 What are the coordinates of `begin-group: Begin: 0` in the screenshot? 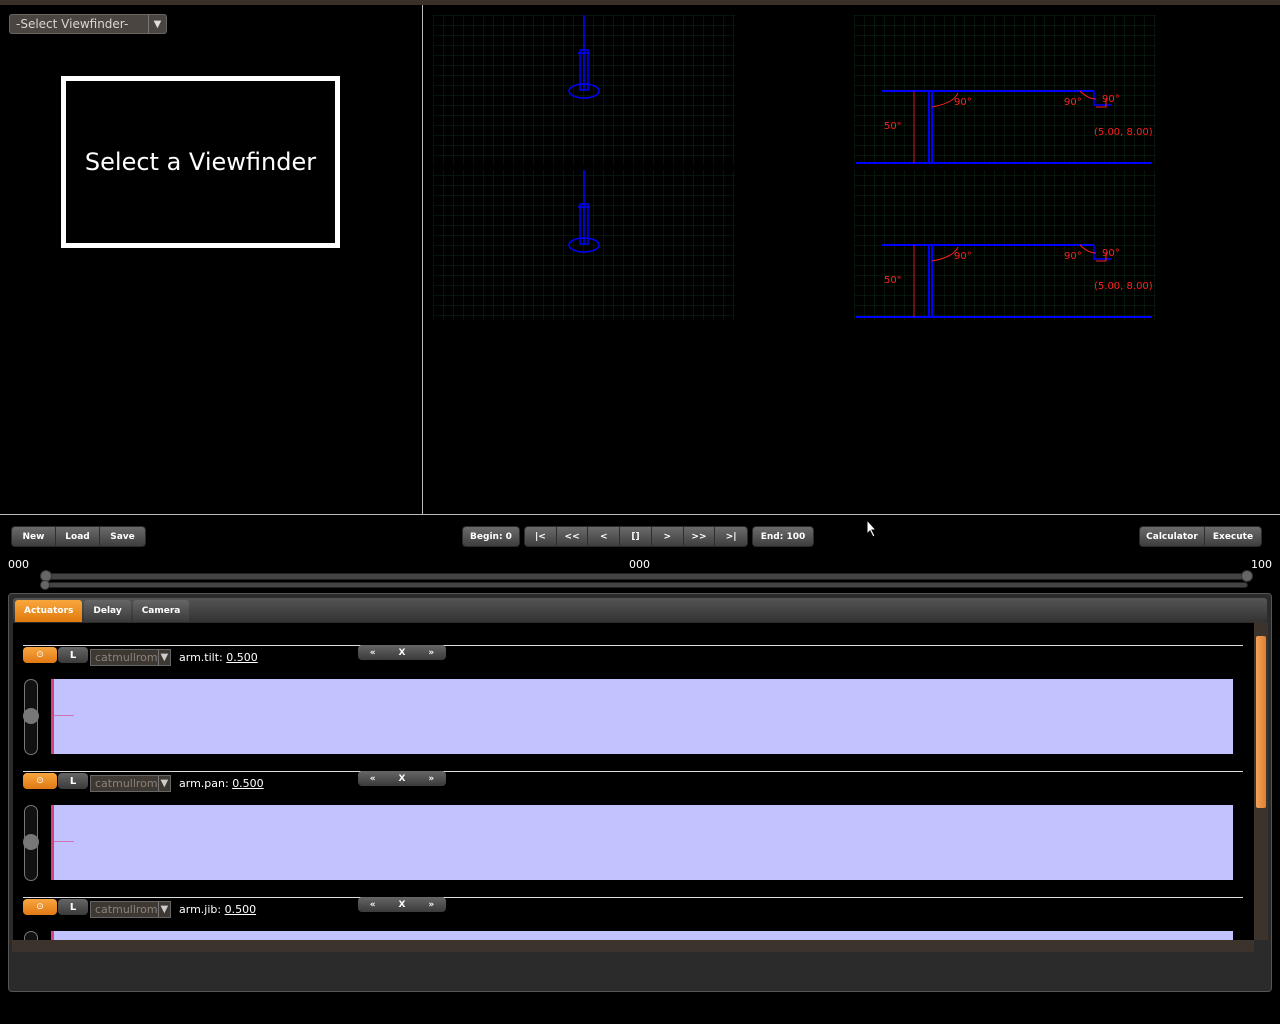 It's located at (491, 536).